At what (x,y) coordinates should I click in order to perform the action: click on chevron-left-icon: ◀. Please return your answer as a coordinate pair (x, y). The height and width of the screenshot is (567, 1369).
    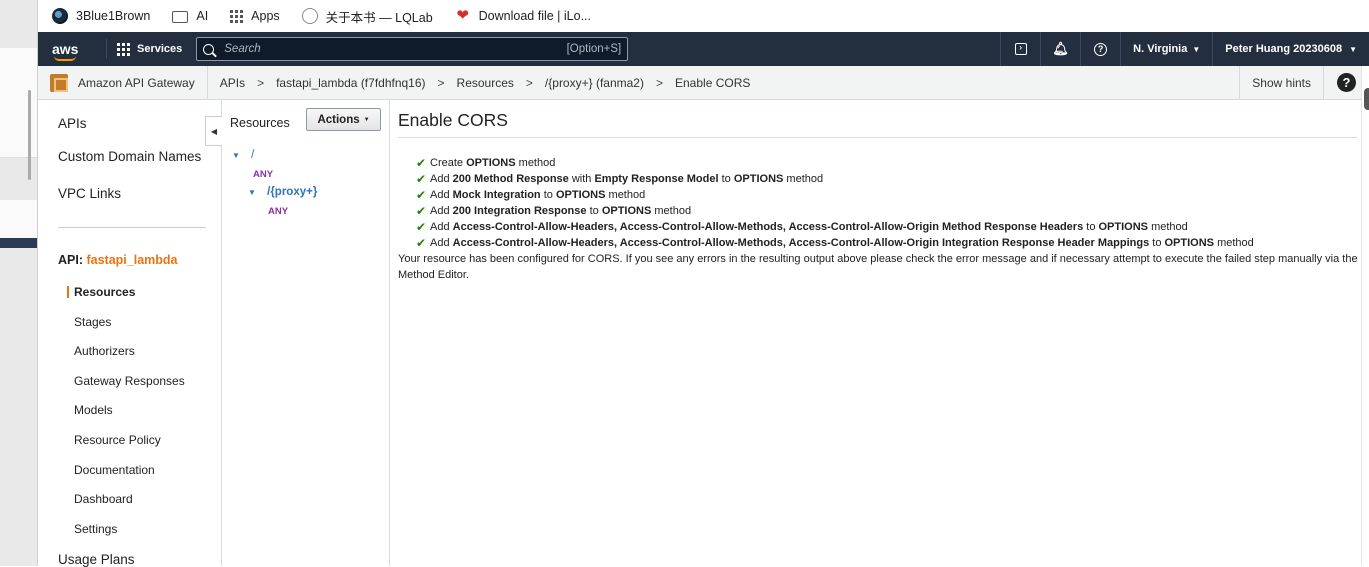
    Looking at the image, I should click on (214, 131).